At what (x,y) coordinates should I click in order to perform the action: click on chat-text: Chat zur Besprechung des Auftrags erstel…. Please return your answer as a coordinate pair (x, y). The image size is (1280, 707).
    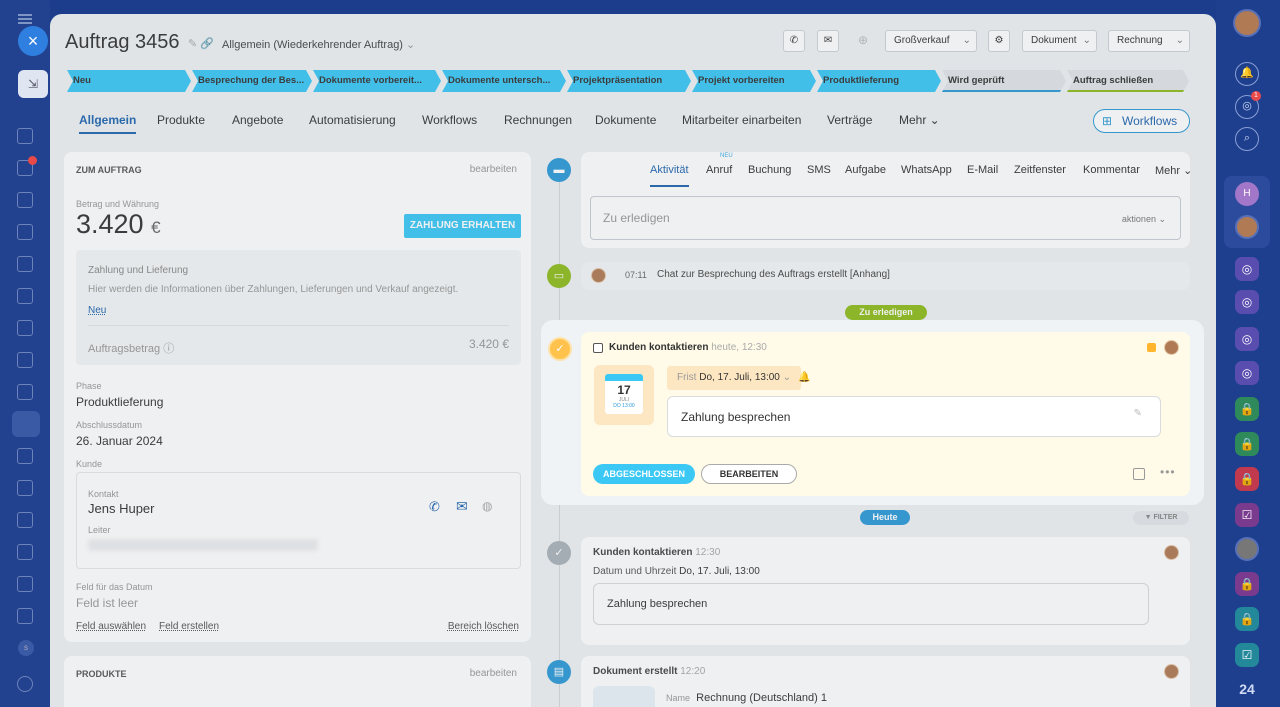
    Looking at the image, I should click on (773, 274).